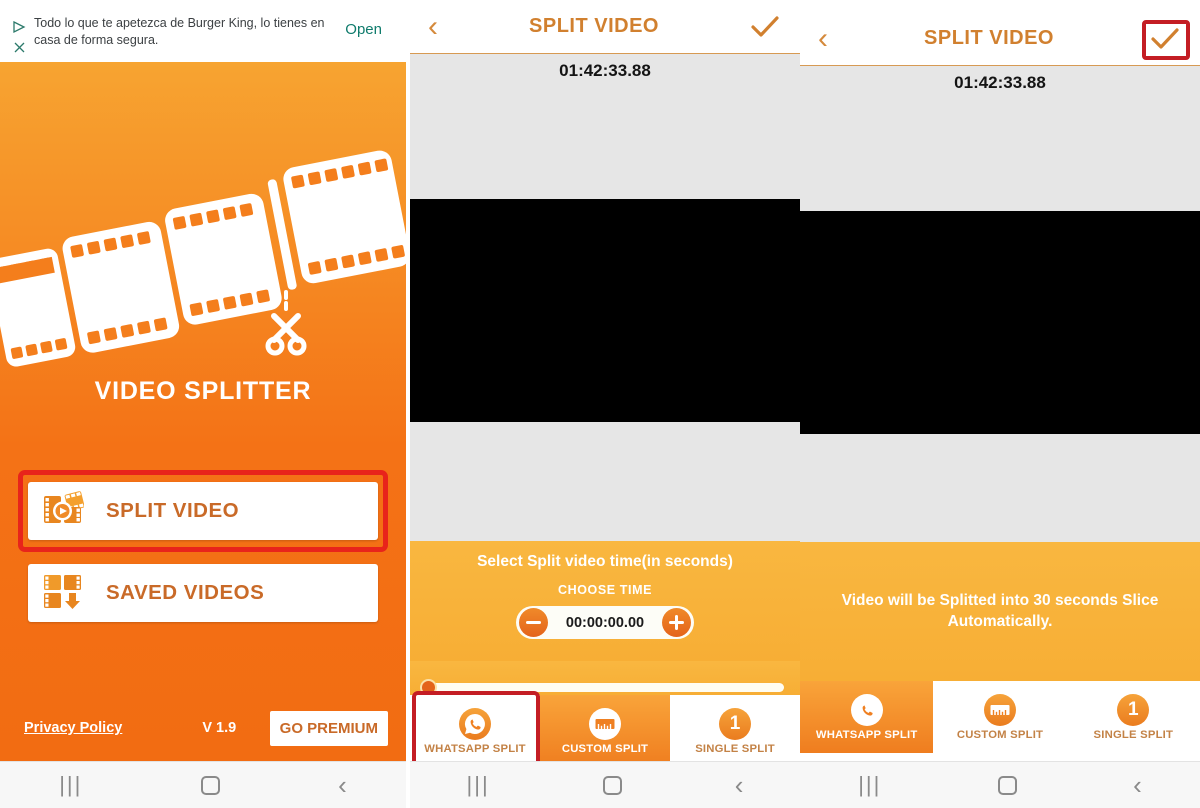 This screenshot has width=1200, height=808. What do you see at coordinates (185, 592) in the screenshot?
I see `saved-videos-label: SAVED VIDEOS` at bounding box center [185, 592].